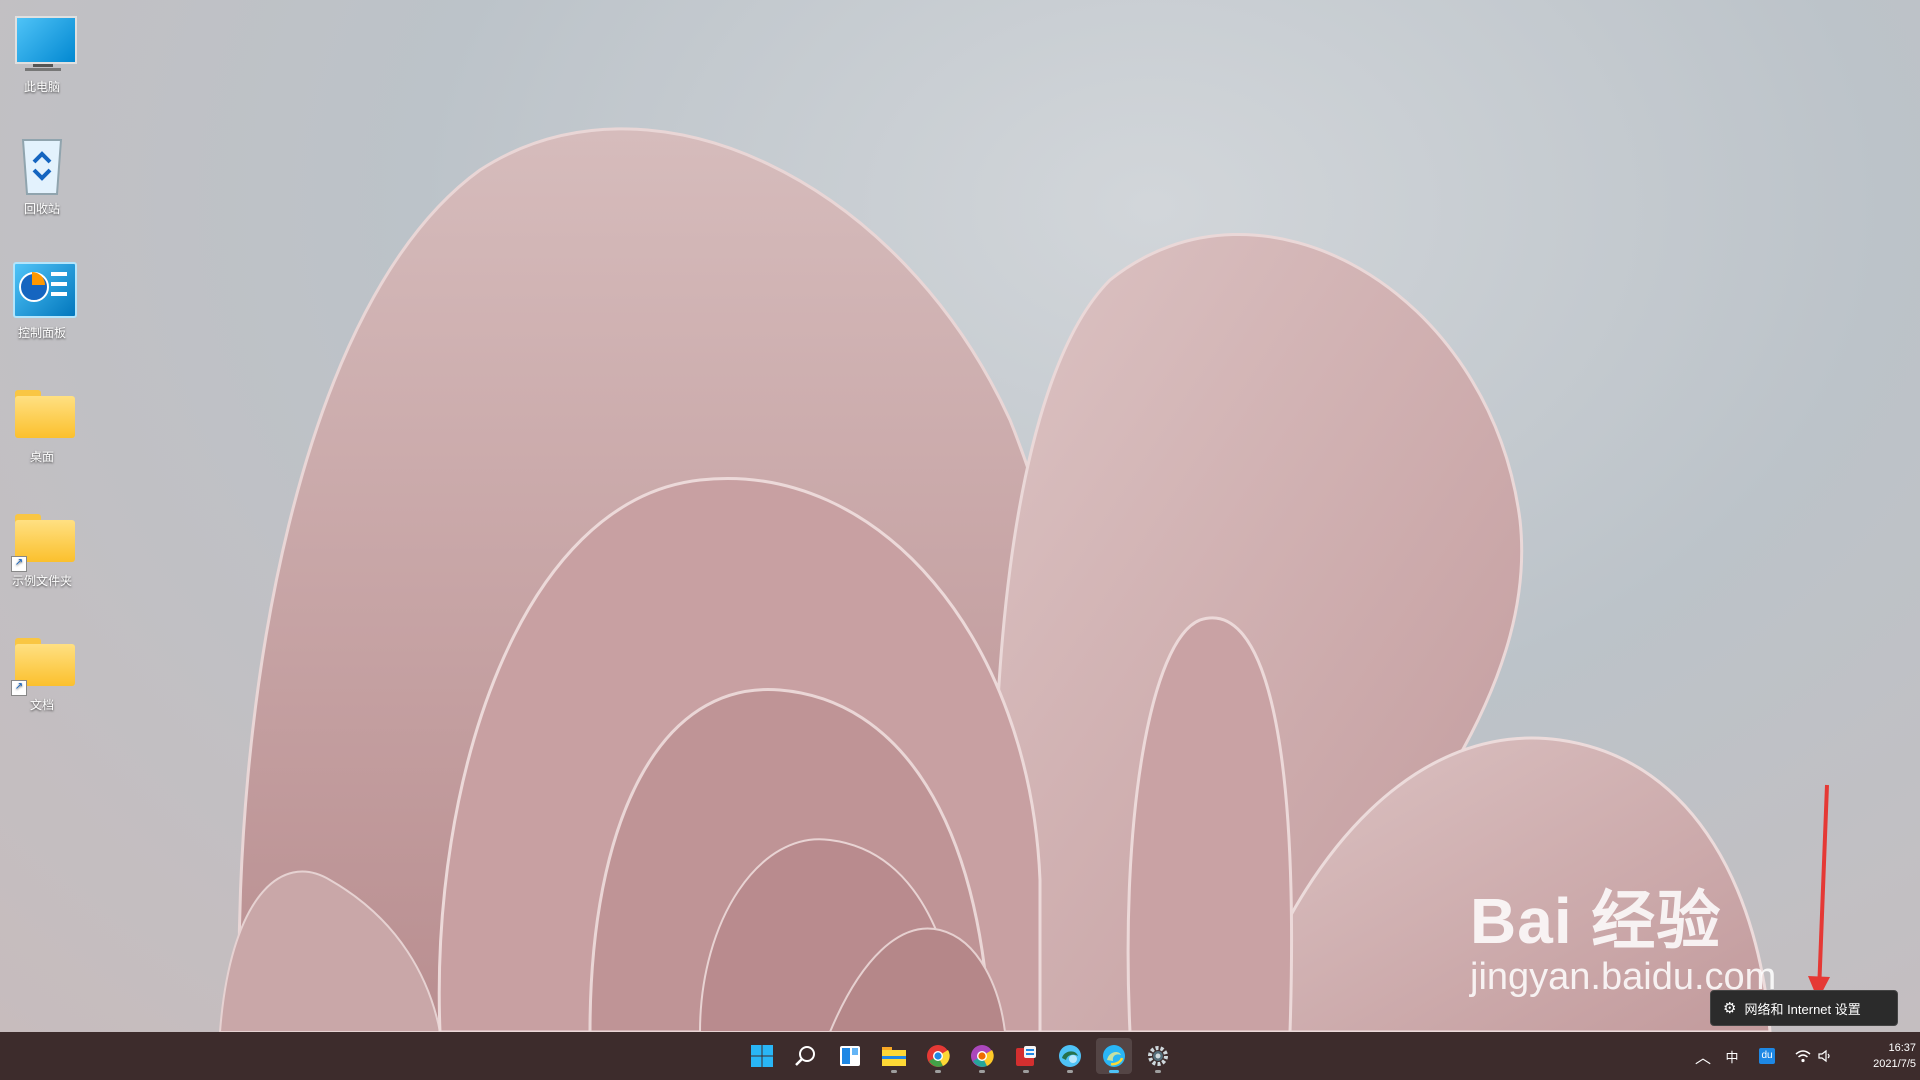 The height and width of the screenshot is (1080, 1920). I want to click on windows-logo-icon, so click(762, 1056).